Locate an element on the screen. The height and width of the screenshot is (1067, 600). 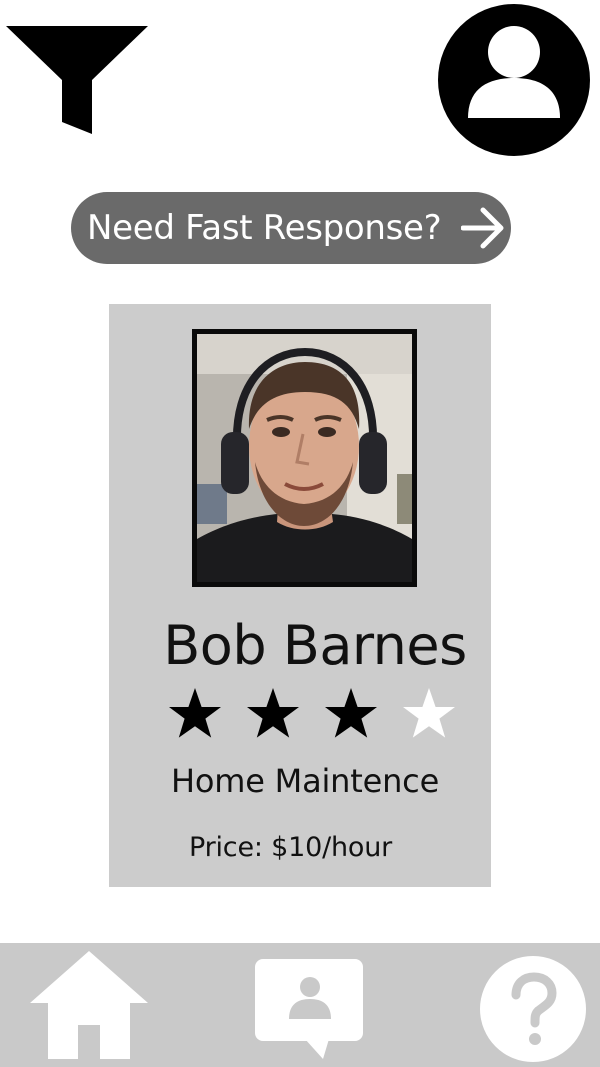
profile-button is located at coordinates (514, 80).